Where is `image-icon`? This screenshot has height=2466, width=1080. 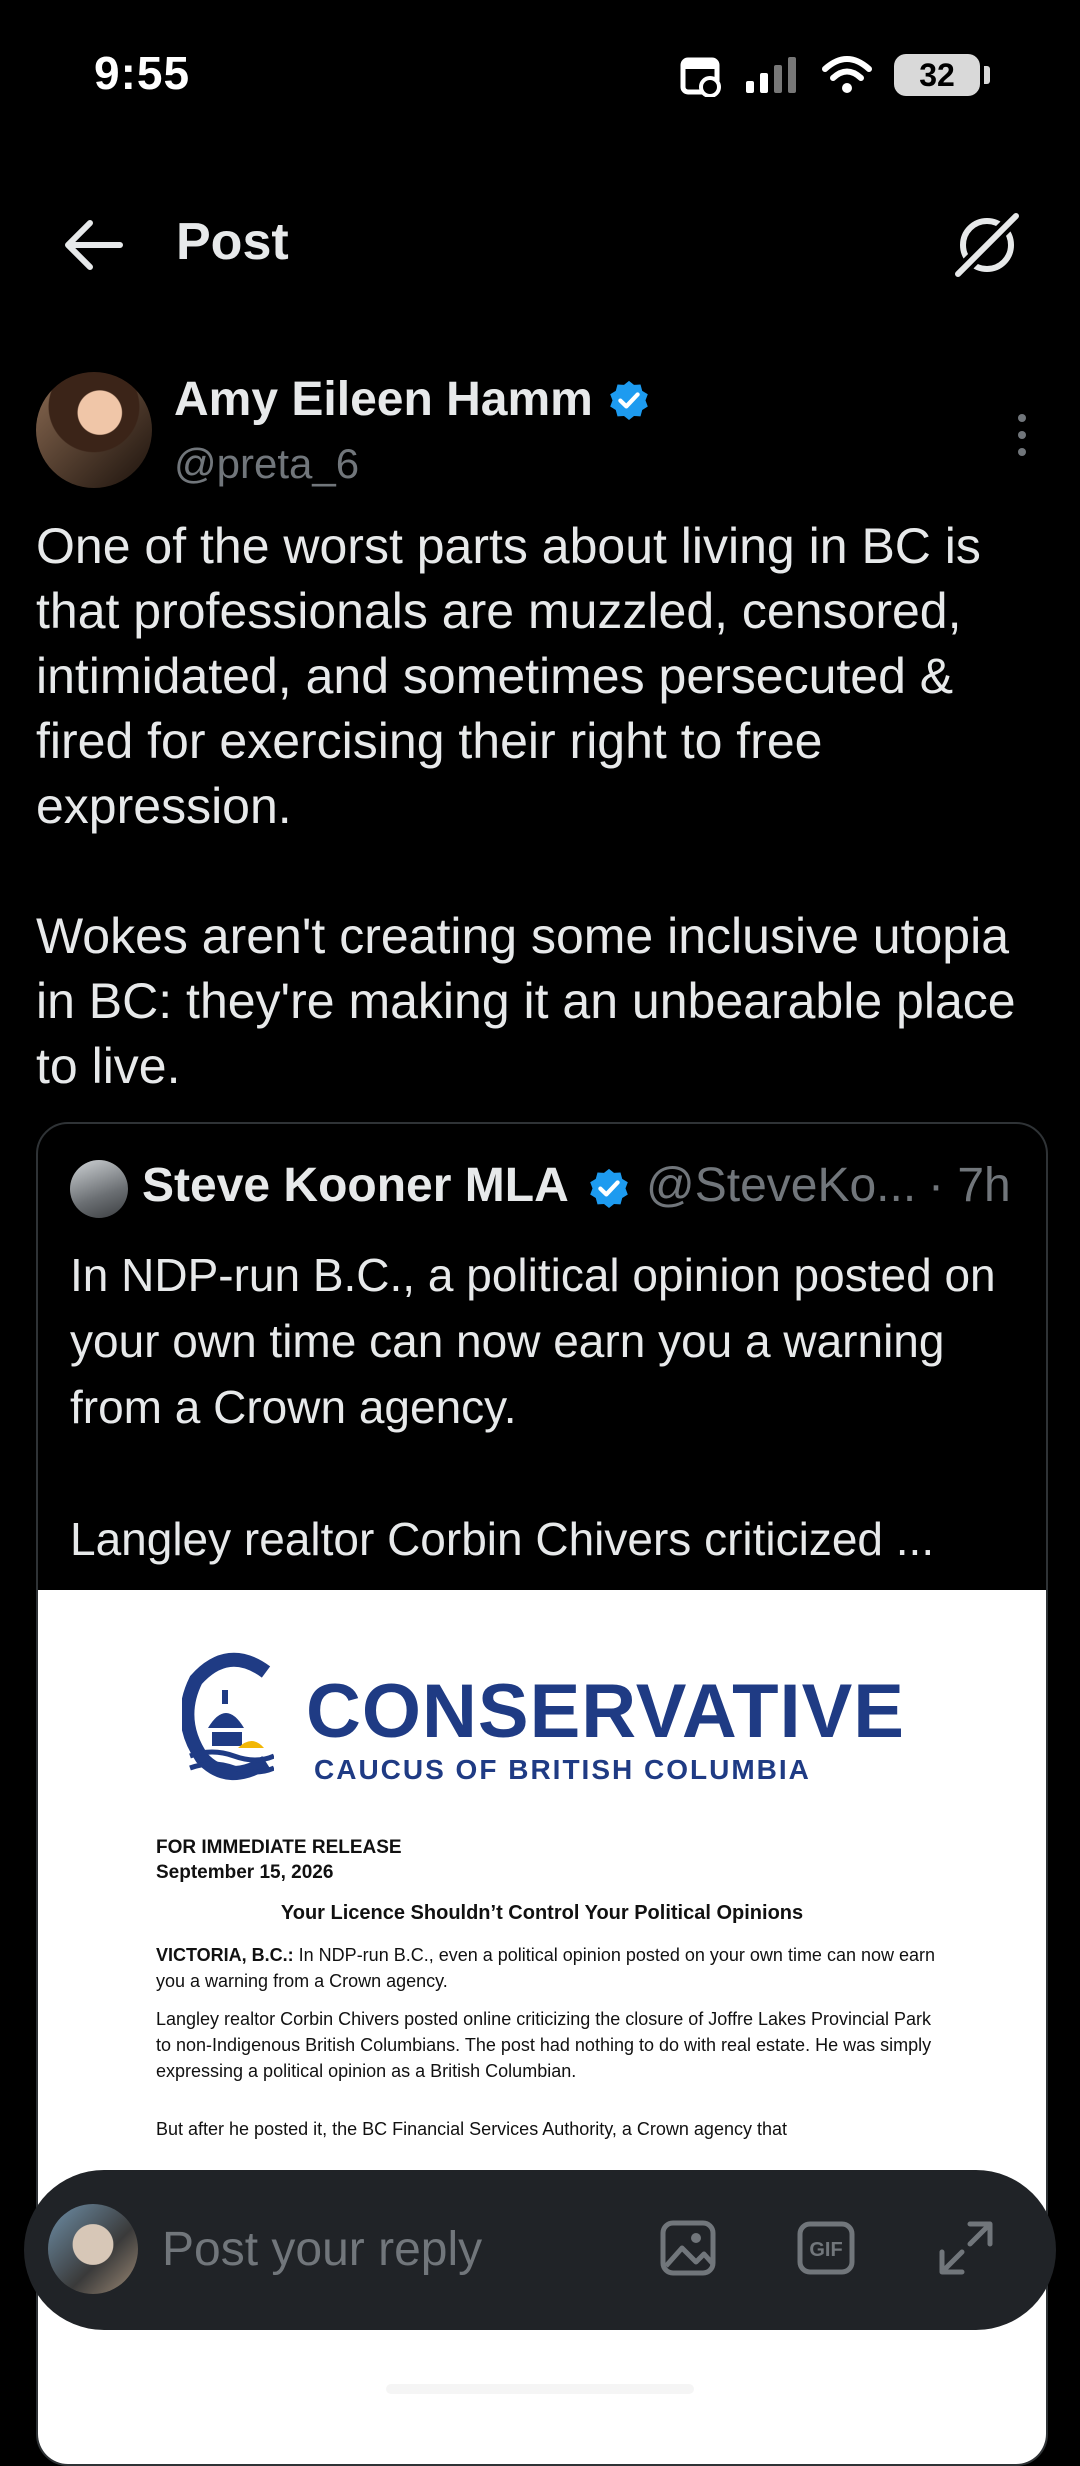 image-icon is located at coordinates (688, 2248).